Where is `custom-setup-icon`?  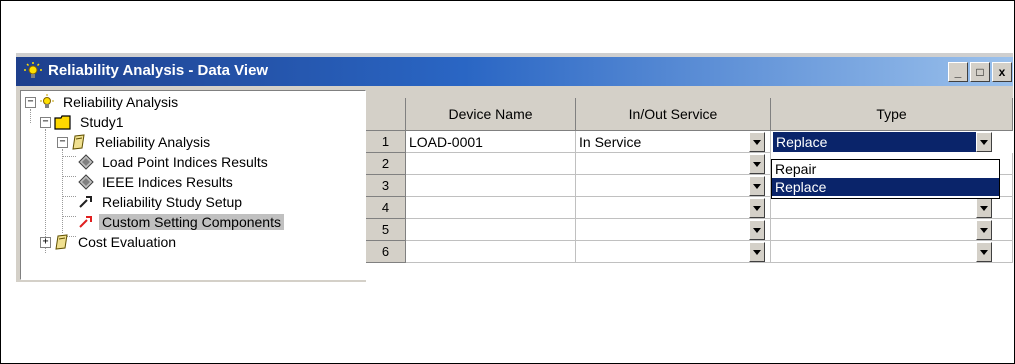
custom-setup-icon is located at coordinates (86, 222).